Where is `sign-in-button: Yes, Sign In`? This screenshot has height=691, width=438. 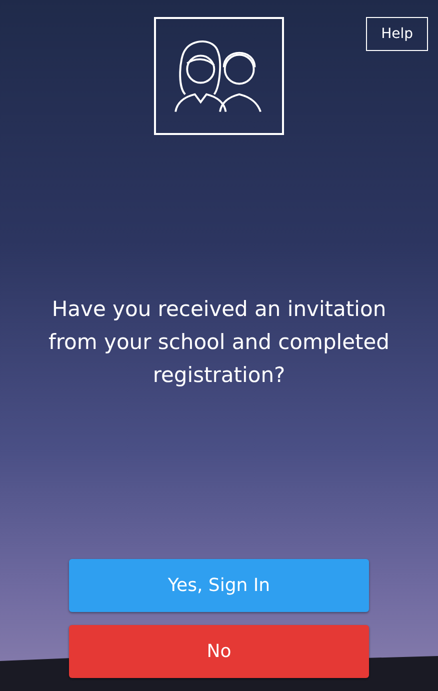
sign-in-button: Yes, Sign In is located at coordinates (219, 585).